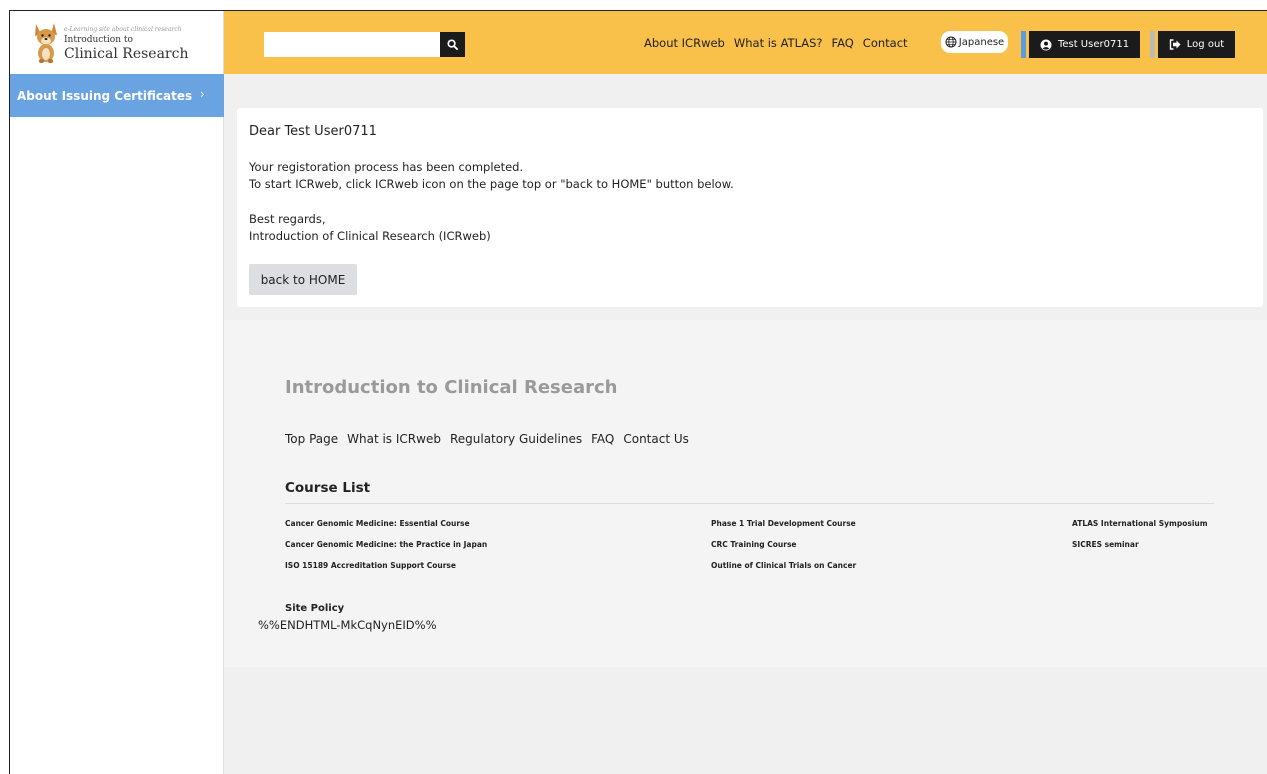 The width and height of the screenshot is (1267, 774). Describe the element at coordinates (370, 565) in the screenshot. I see `course-link: ISO 15189 Accreditation Support Course` at that location.